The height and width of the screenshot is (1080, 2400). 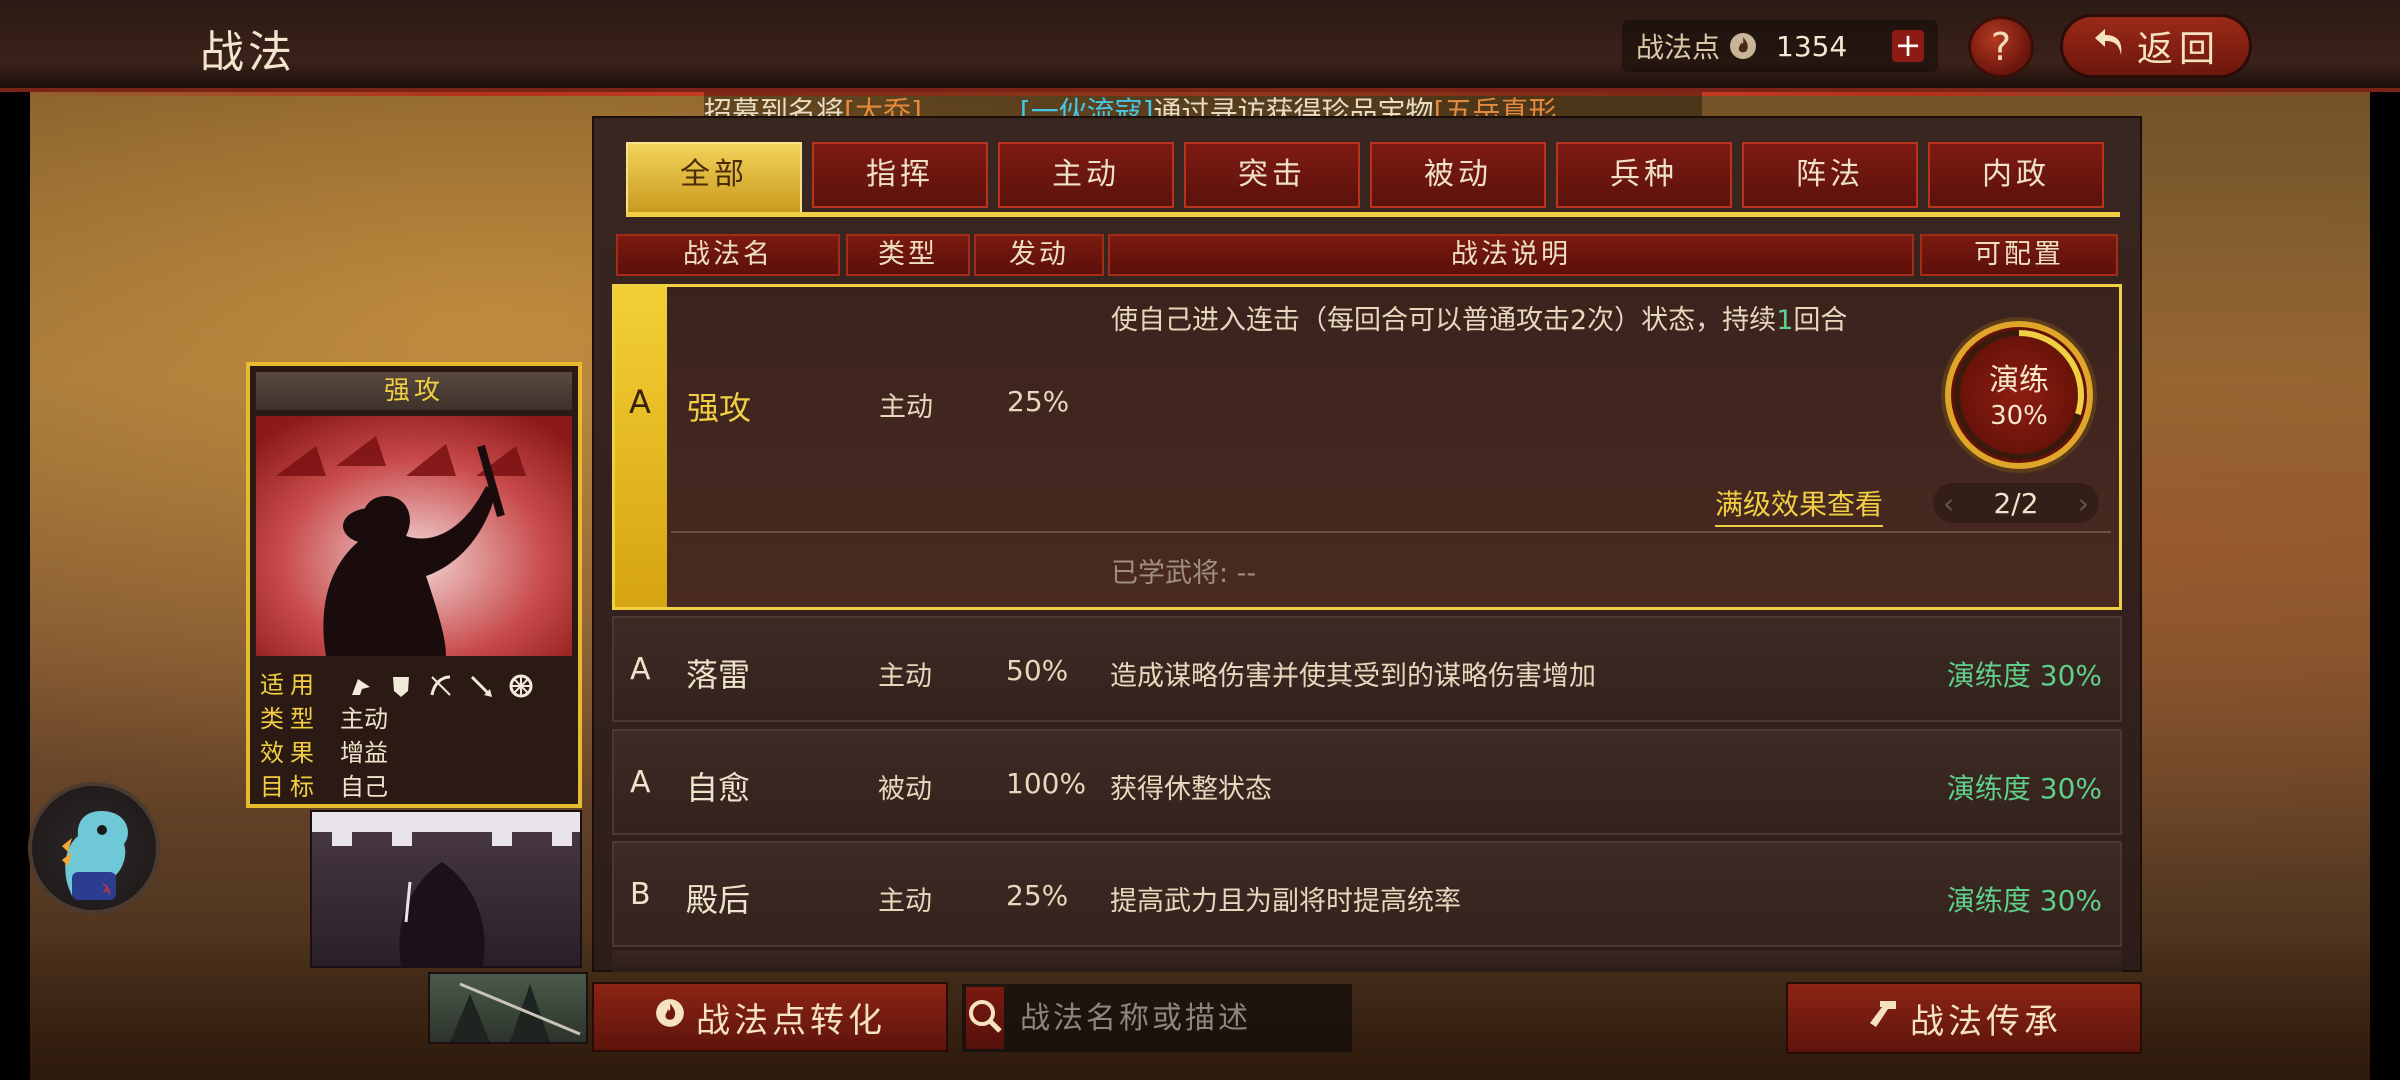 I want to click on tab-passive: 被动, so click(x=1458, y=175).